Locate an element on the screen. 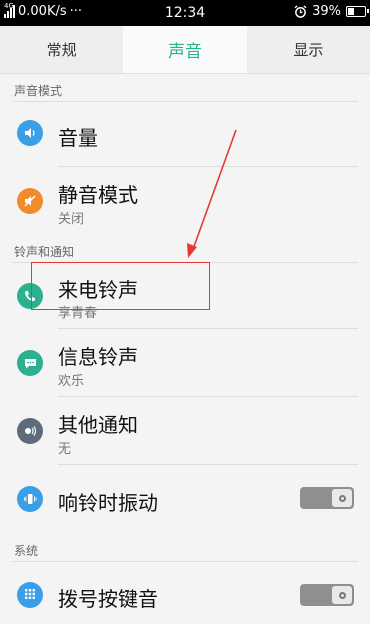  battery-level is located at coordinates (351, 11).